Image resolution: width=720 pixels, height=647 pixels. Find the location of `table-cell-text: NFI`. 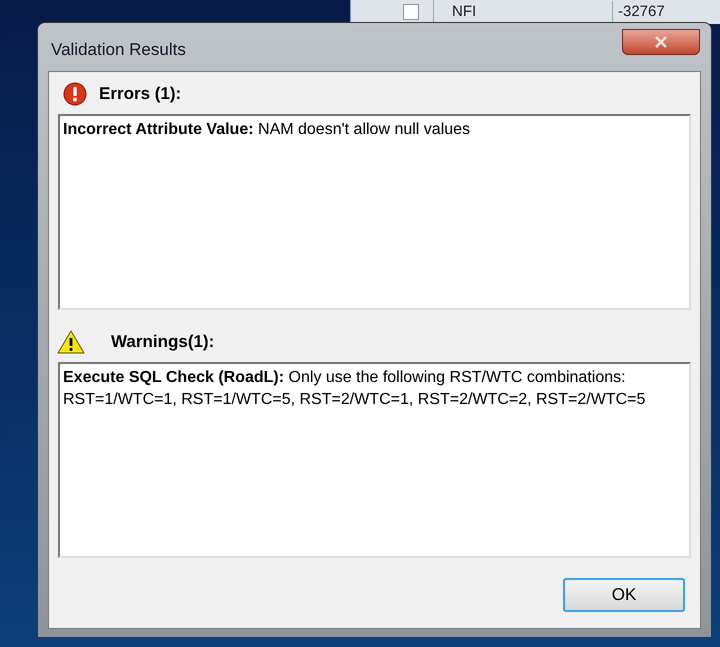

table-cell-text: NFI is located at coordinates (465, 12).